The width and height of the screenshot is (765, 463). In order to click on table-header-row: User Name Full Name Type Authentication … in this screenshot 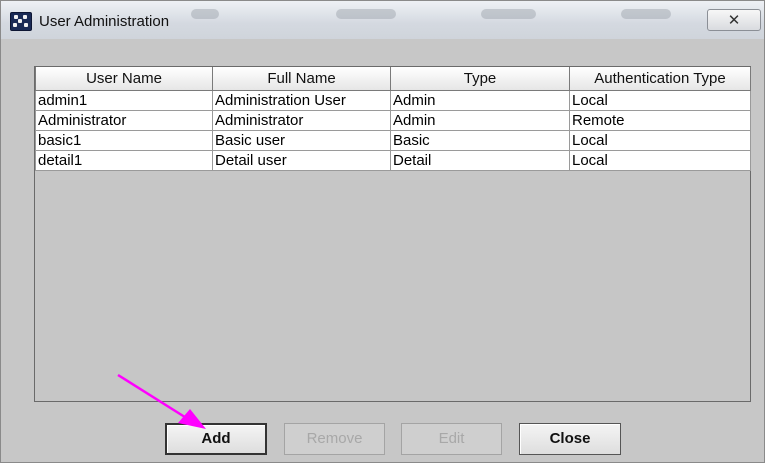, I will do `click(393, 79)`.